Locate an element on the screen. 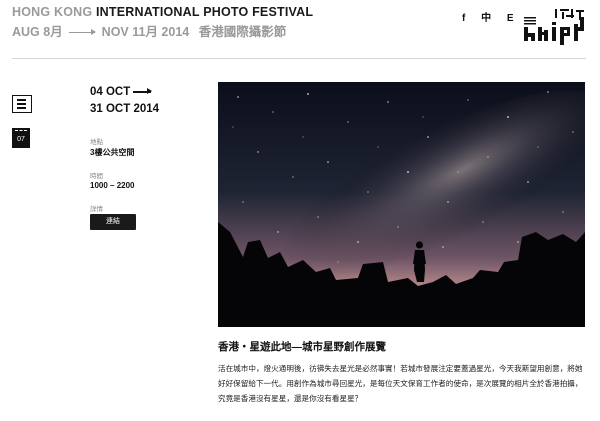 The height and width of the screenshot is (421, 600). time-label: 時間 is located at coordinates (96, 176).